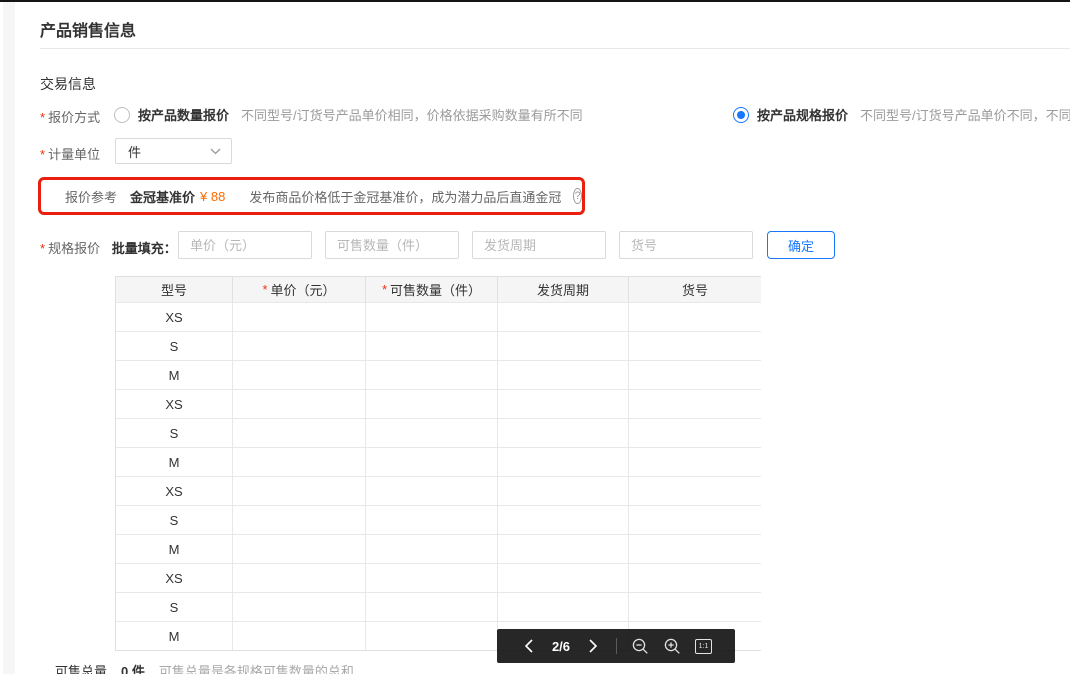 The height and width of the screenshot is (674, 1070). Describe the element at coordinates (577, 196) in the screenshot. I see `question-circle-icon: ?` at that location.